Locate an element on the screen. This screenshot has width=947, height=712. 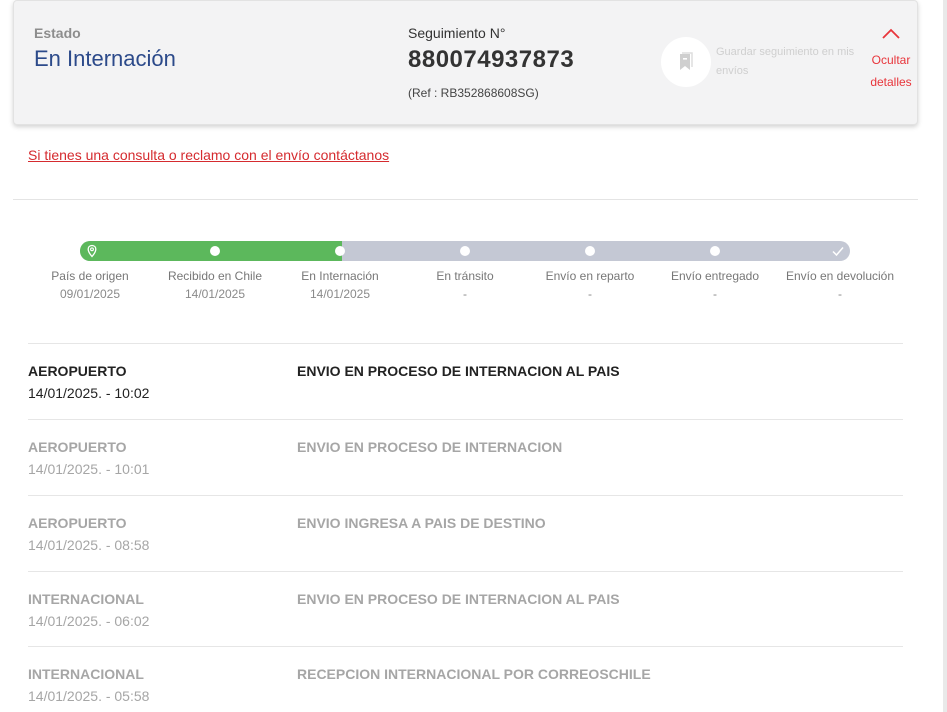
bookmark-icon is located at coordinates (686, 61).